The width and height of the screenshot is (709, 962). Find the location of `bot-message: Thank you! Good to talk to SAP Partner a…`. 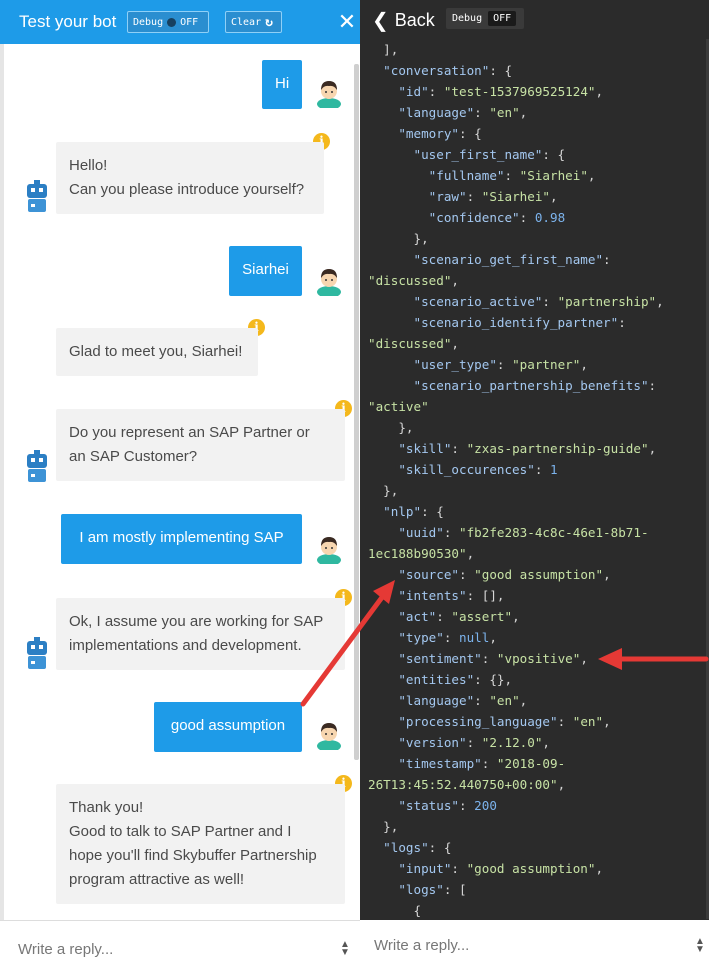

bot-message: Thank you! Good to talk to SAP Partner a… is located at coordinates (200, 844).